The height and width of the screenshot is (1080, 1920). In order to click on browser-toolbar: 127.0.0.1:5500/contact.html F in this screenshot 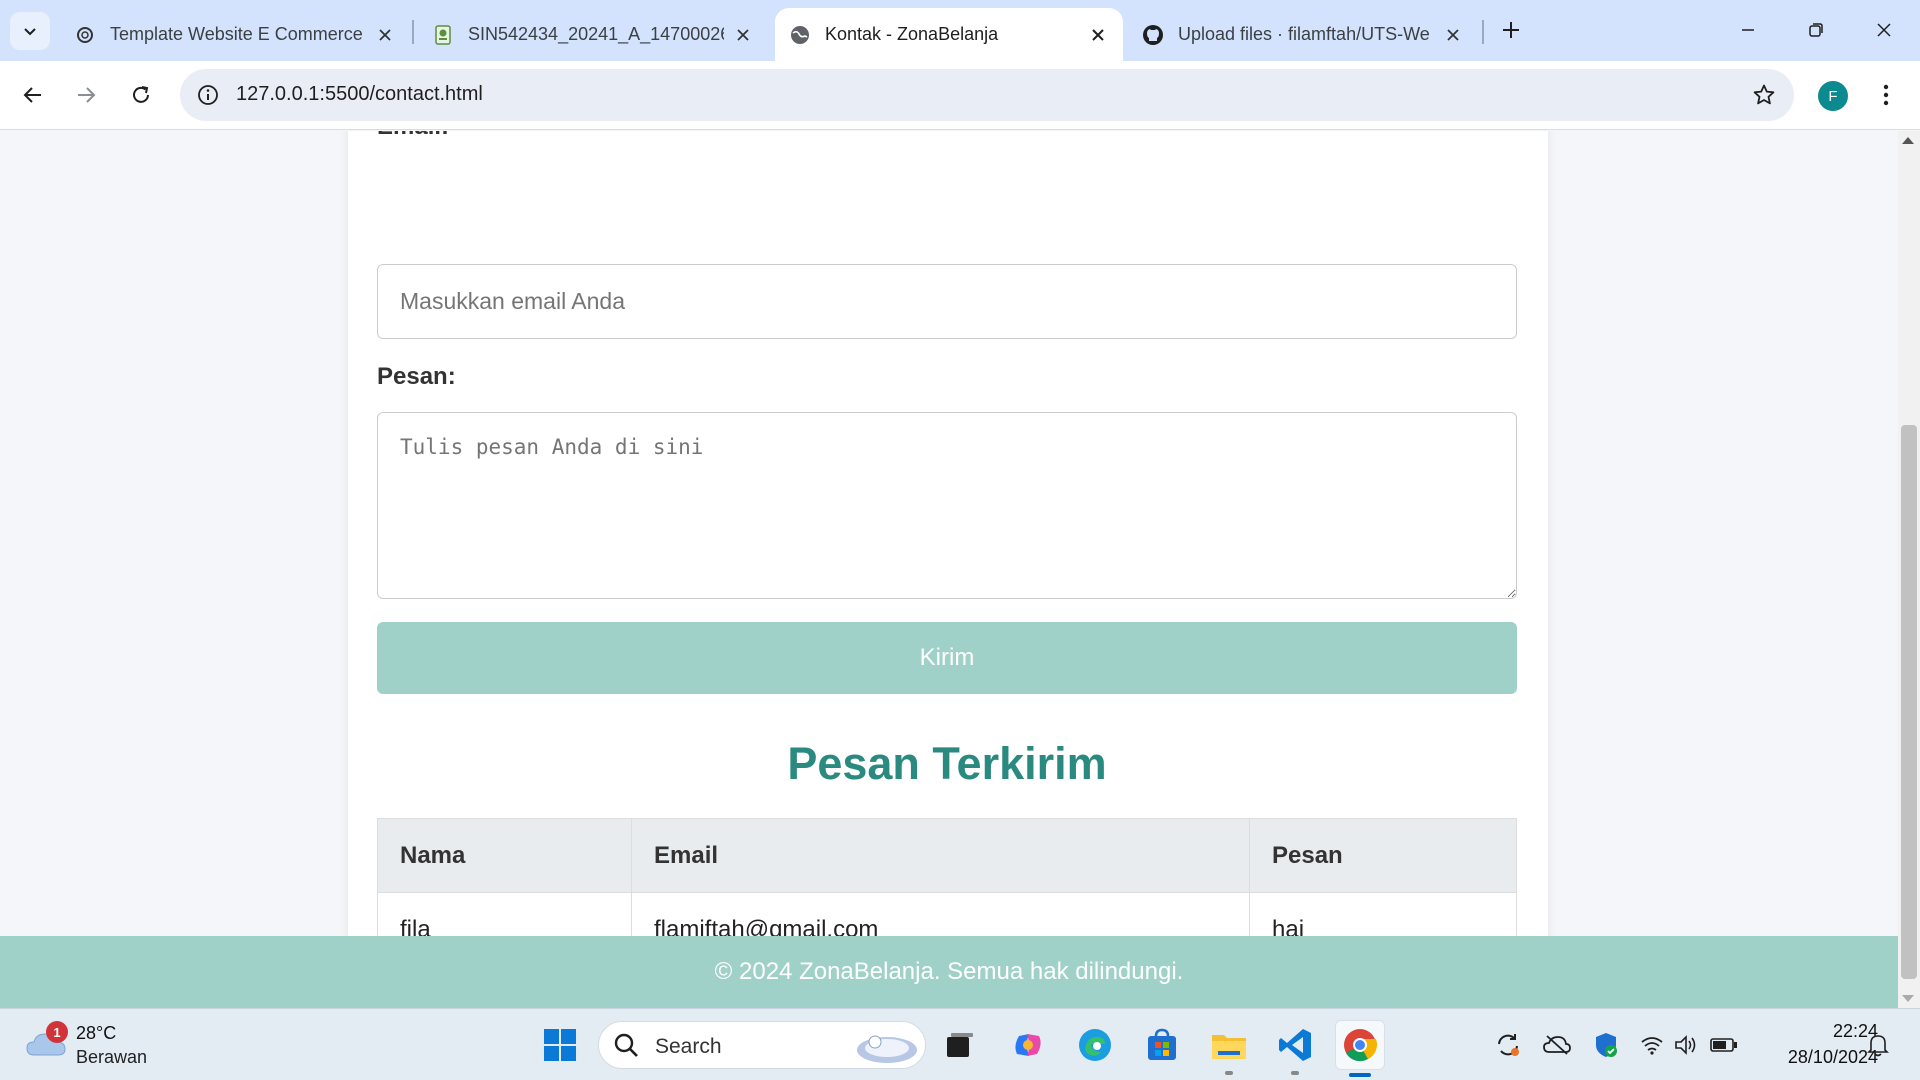, I will do `click(960, 95)`.